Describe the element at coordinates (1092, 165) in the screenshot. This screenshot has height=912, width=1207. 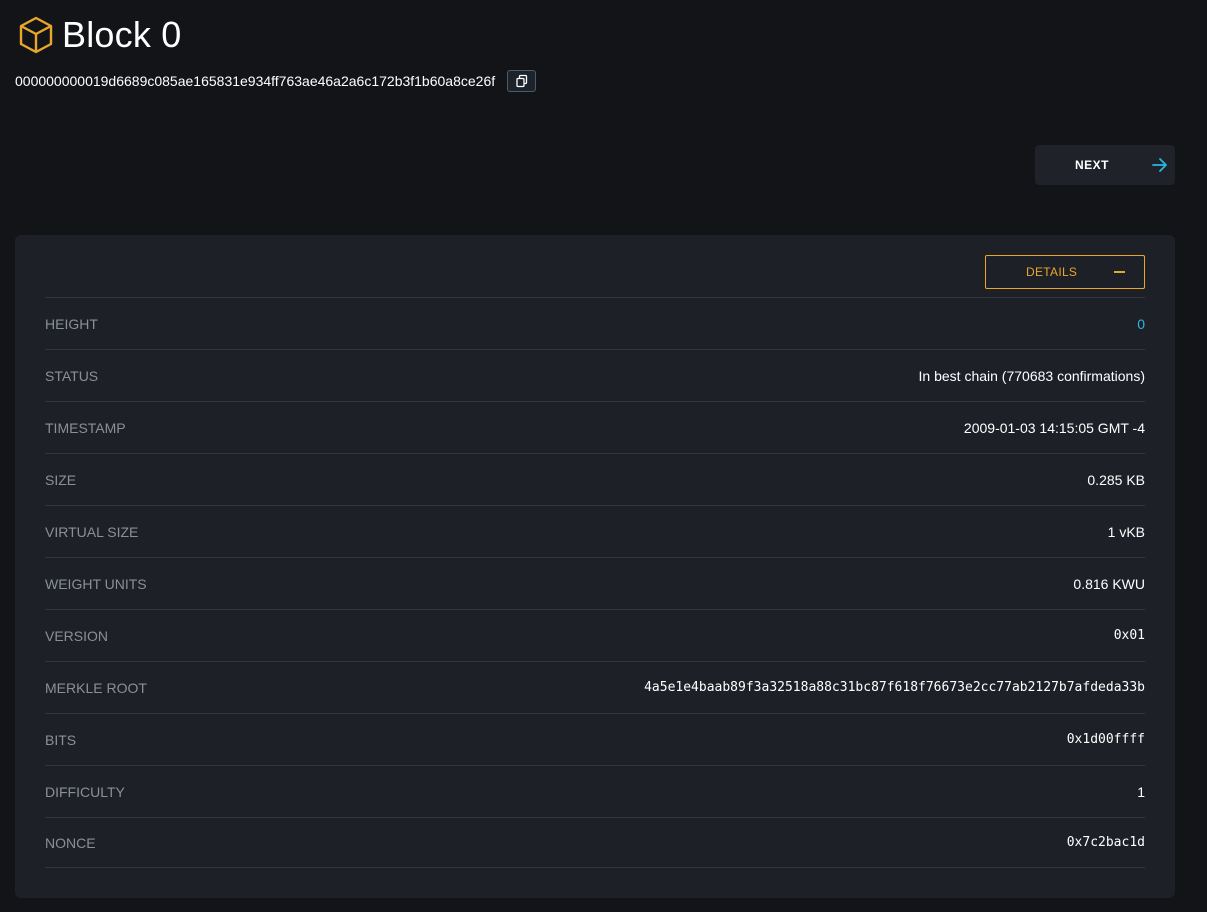
I see `next-label: NEXT` at that location.